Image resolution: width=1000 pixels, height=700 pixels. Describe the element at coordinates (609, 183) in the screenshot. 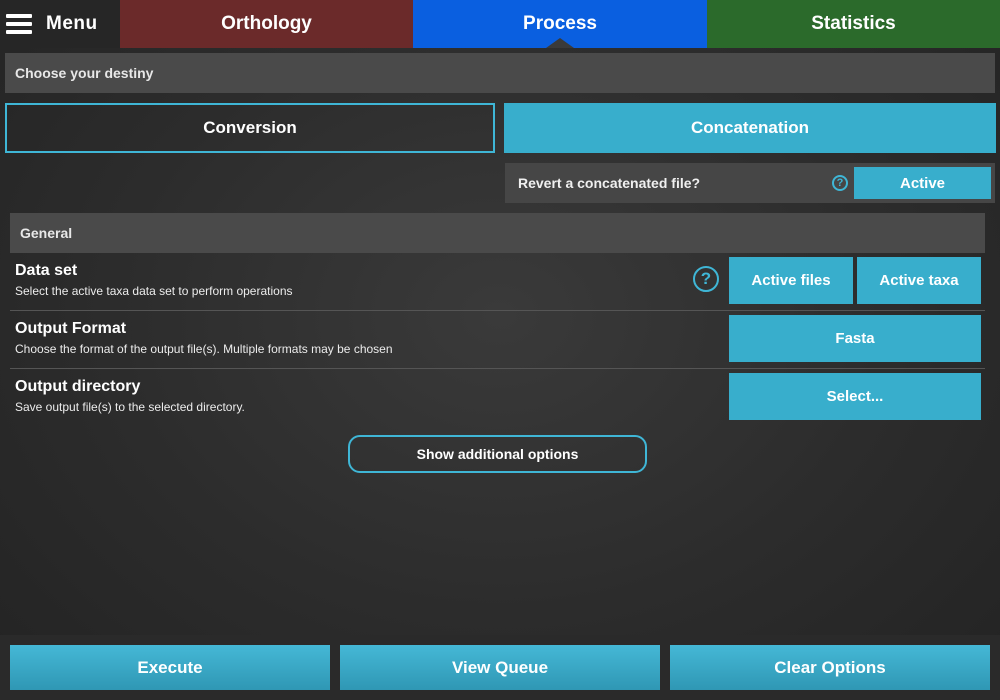

I see `revert-label: Revert a concatenated file?` at that location.